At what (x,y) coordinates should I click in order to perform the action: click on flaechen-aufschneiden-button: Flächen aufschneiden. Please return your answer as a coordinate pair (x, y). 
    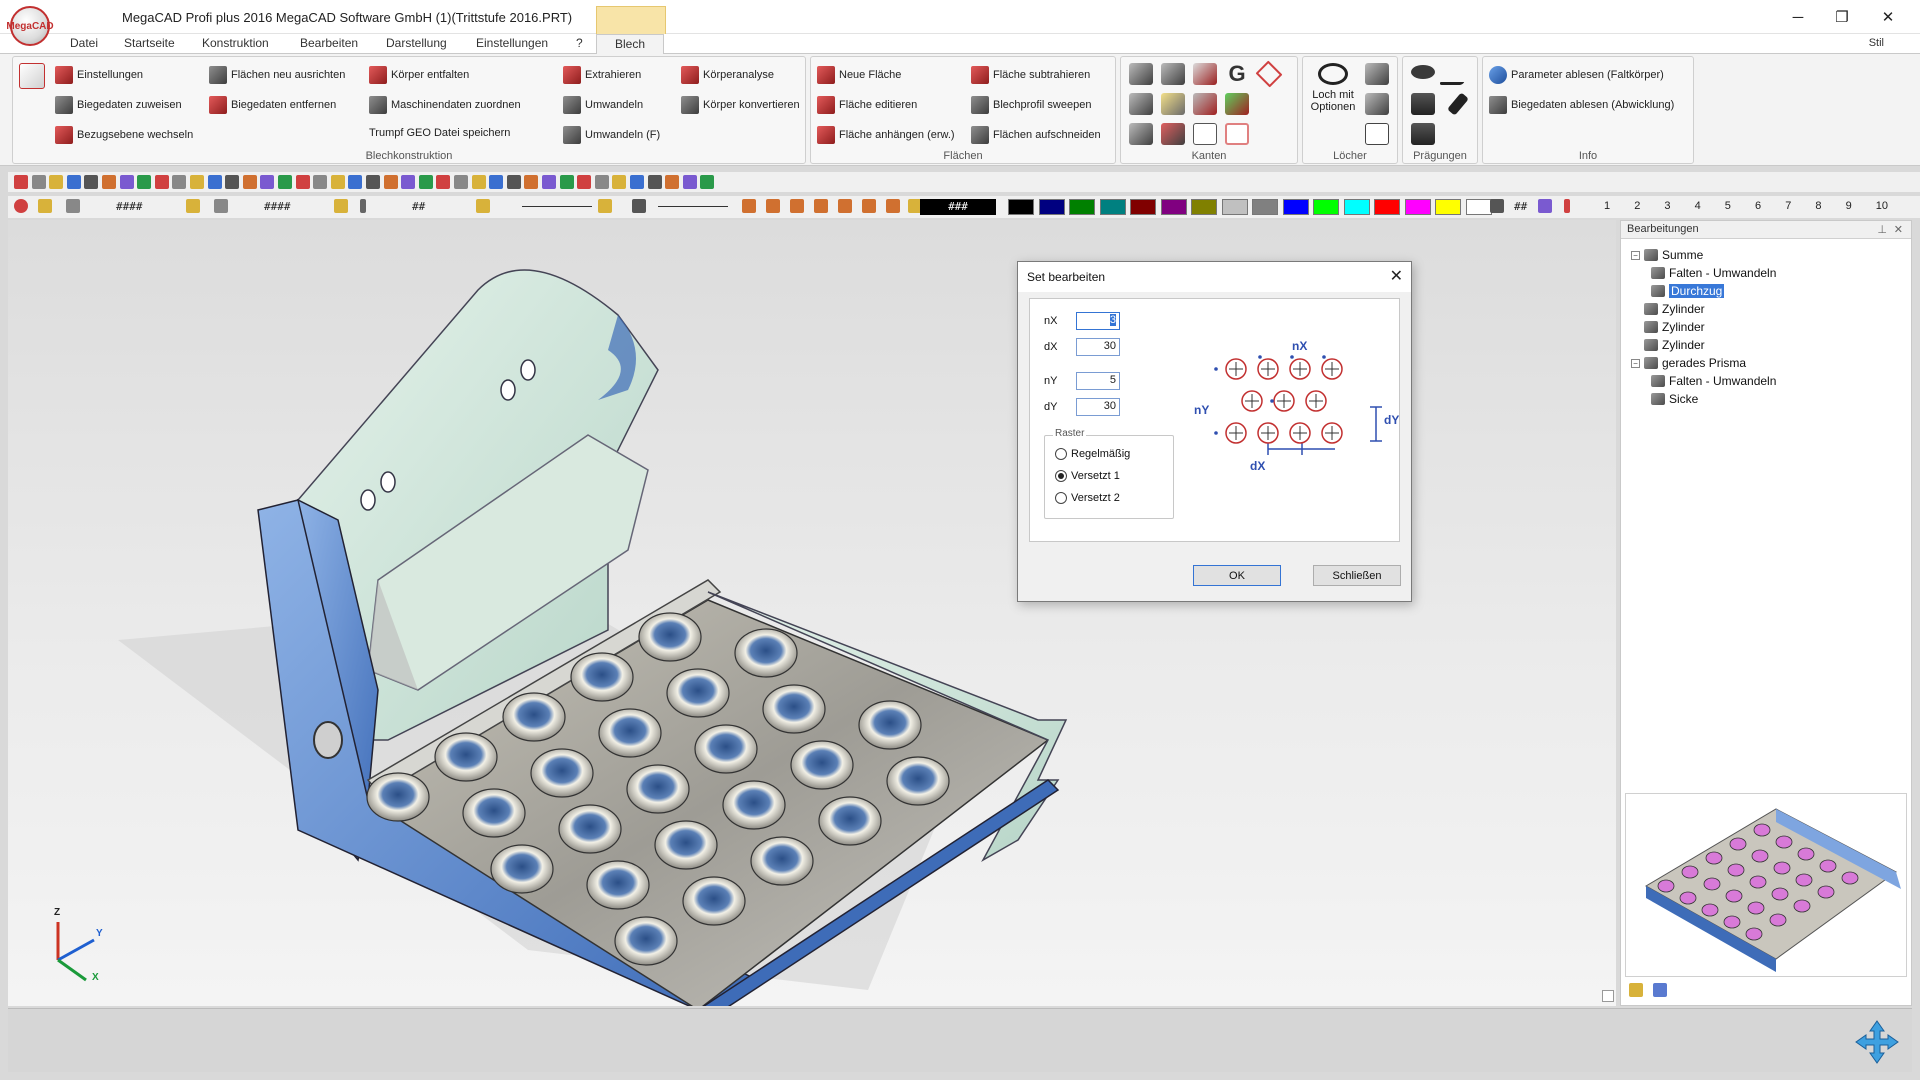
    Looking at the image, I should click on (1036, 135).